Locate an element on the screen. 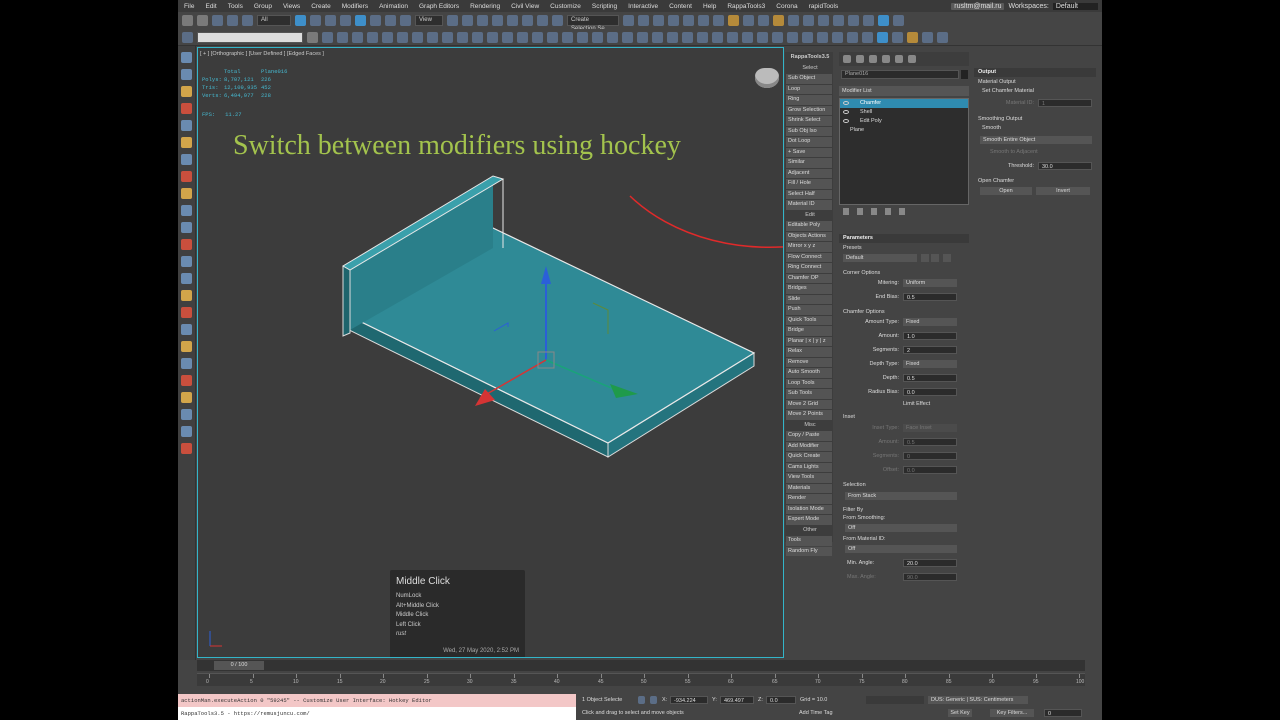 The width and height of the screenshot is (1280, 720). menu-file: File is located at coordinates (189, 6).